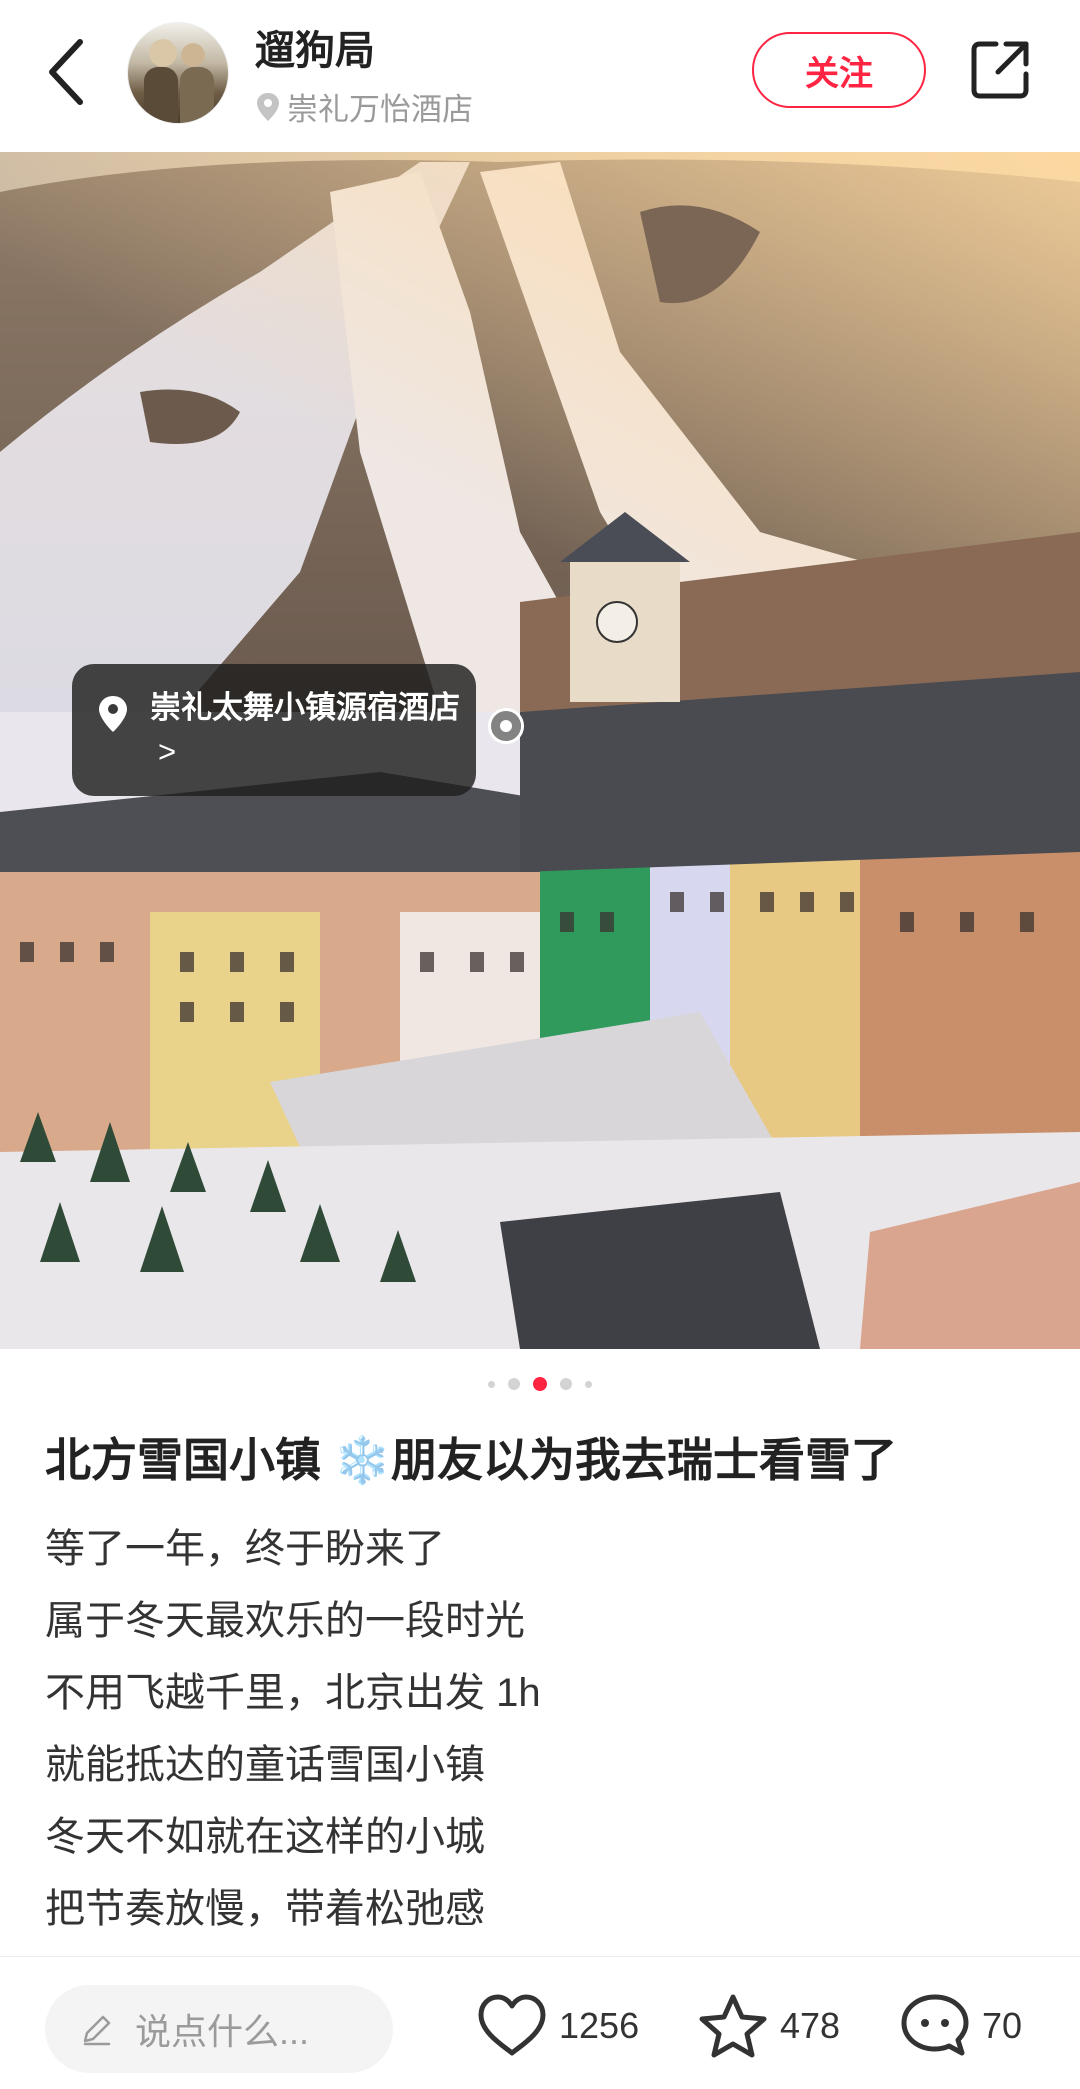 This screenshot has height=2089, width=1080. Describe the element at coordinates (1002, 2025) in the screenshot. I see `comment-count: 70` at that location.